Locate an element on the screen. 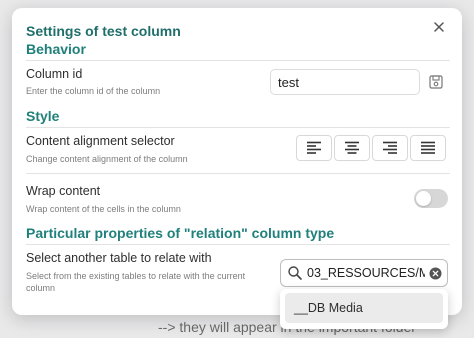  wrap-content-toggle is located at coordinates (431, 198).